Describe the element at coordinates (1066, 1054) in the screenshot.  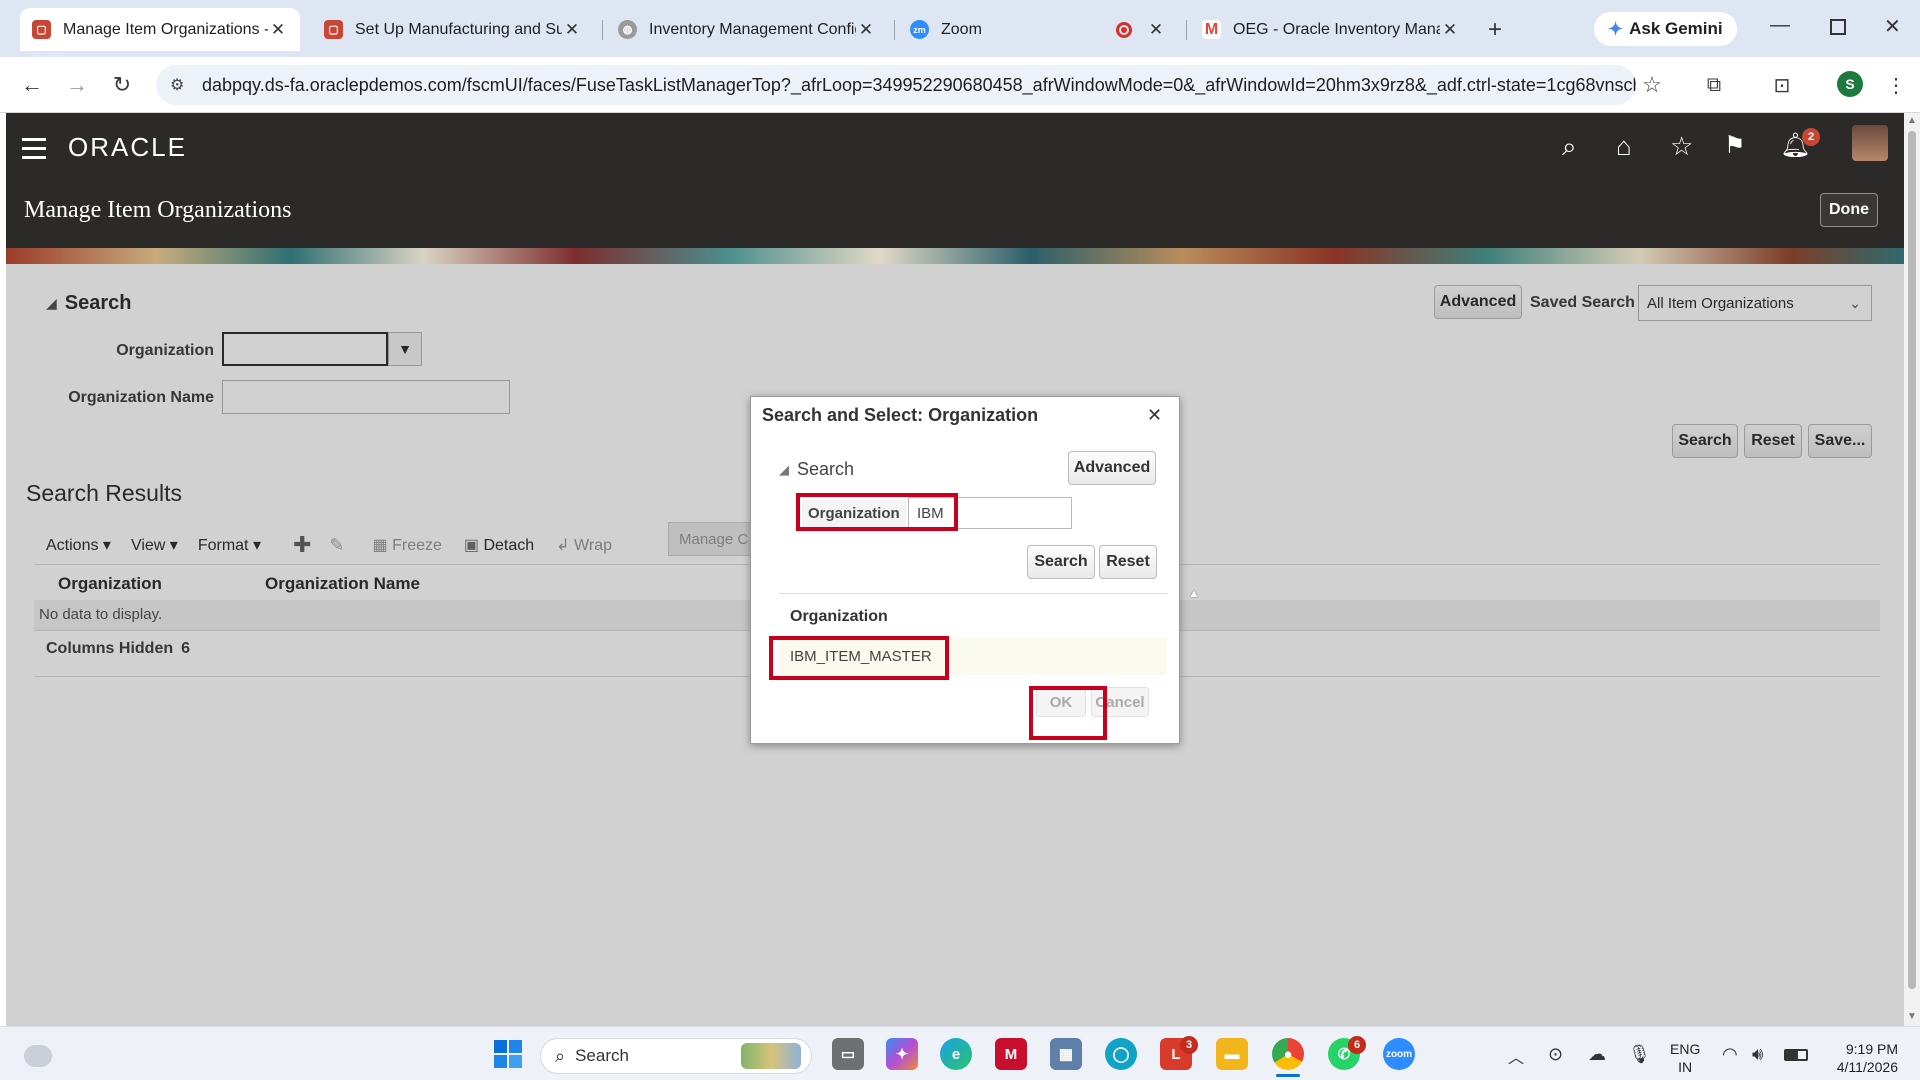
I see `microsoft-store-icon: ▦` at that location.